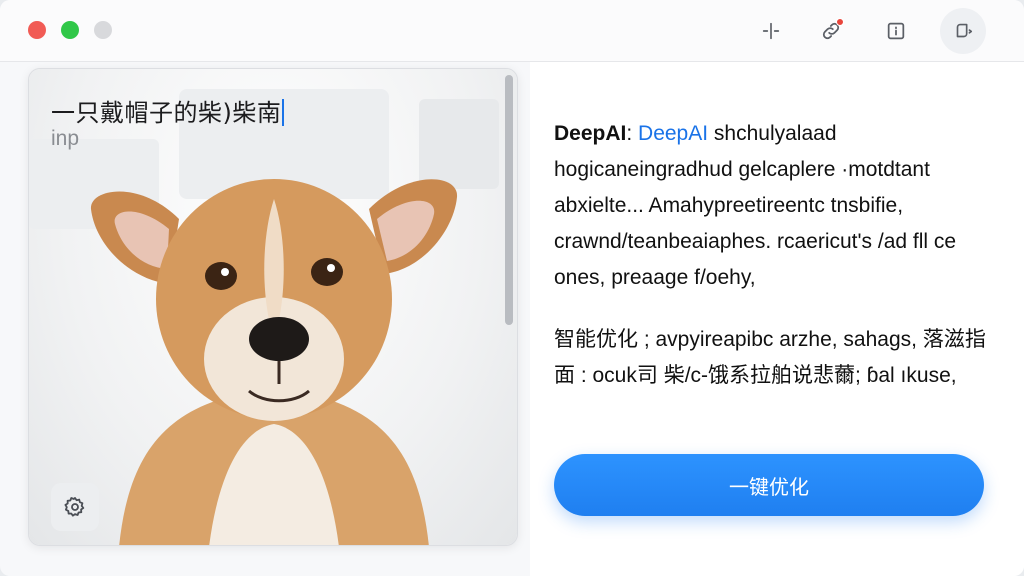 This screenshot has height=576, width=1024. Describe the element at coordinates (37, 30) in the screenshot. I see `close-window-button` at that location.